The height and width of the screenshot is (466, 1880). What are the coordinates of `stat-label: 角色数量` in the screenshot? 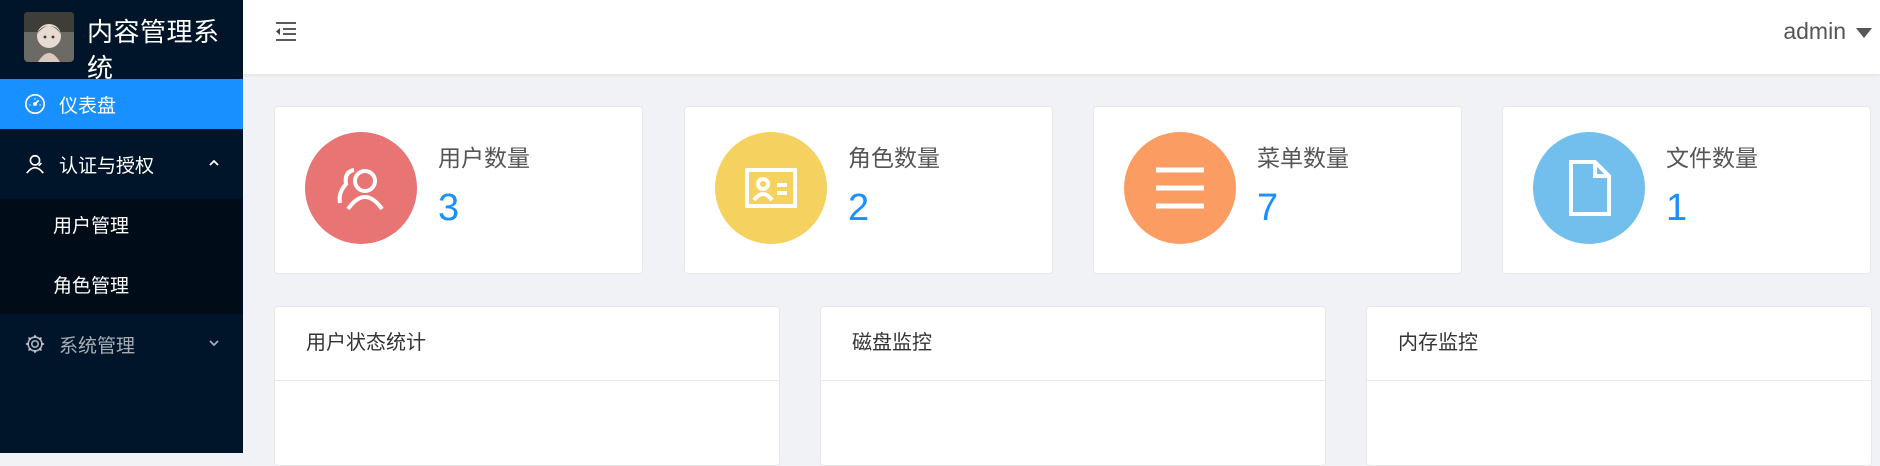 It's located at (894, 158).